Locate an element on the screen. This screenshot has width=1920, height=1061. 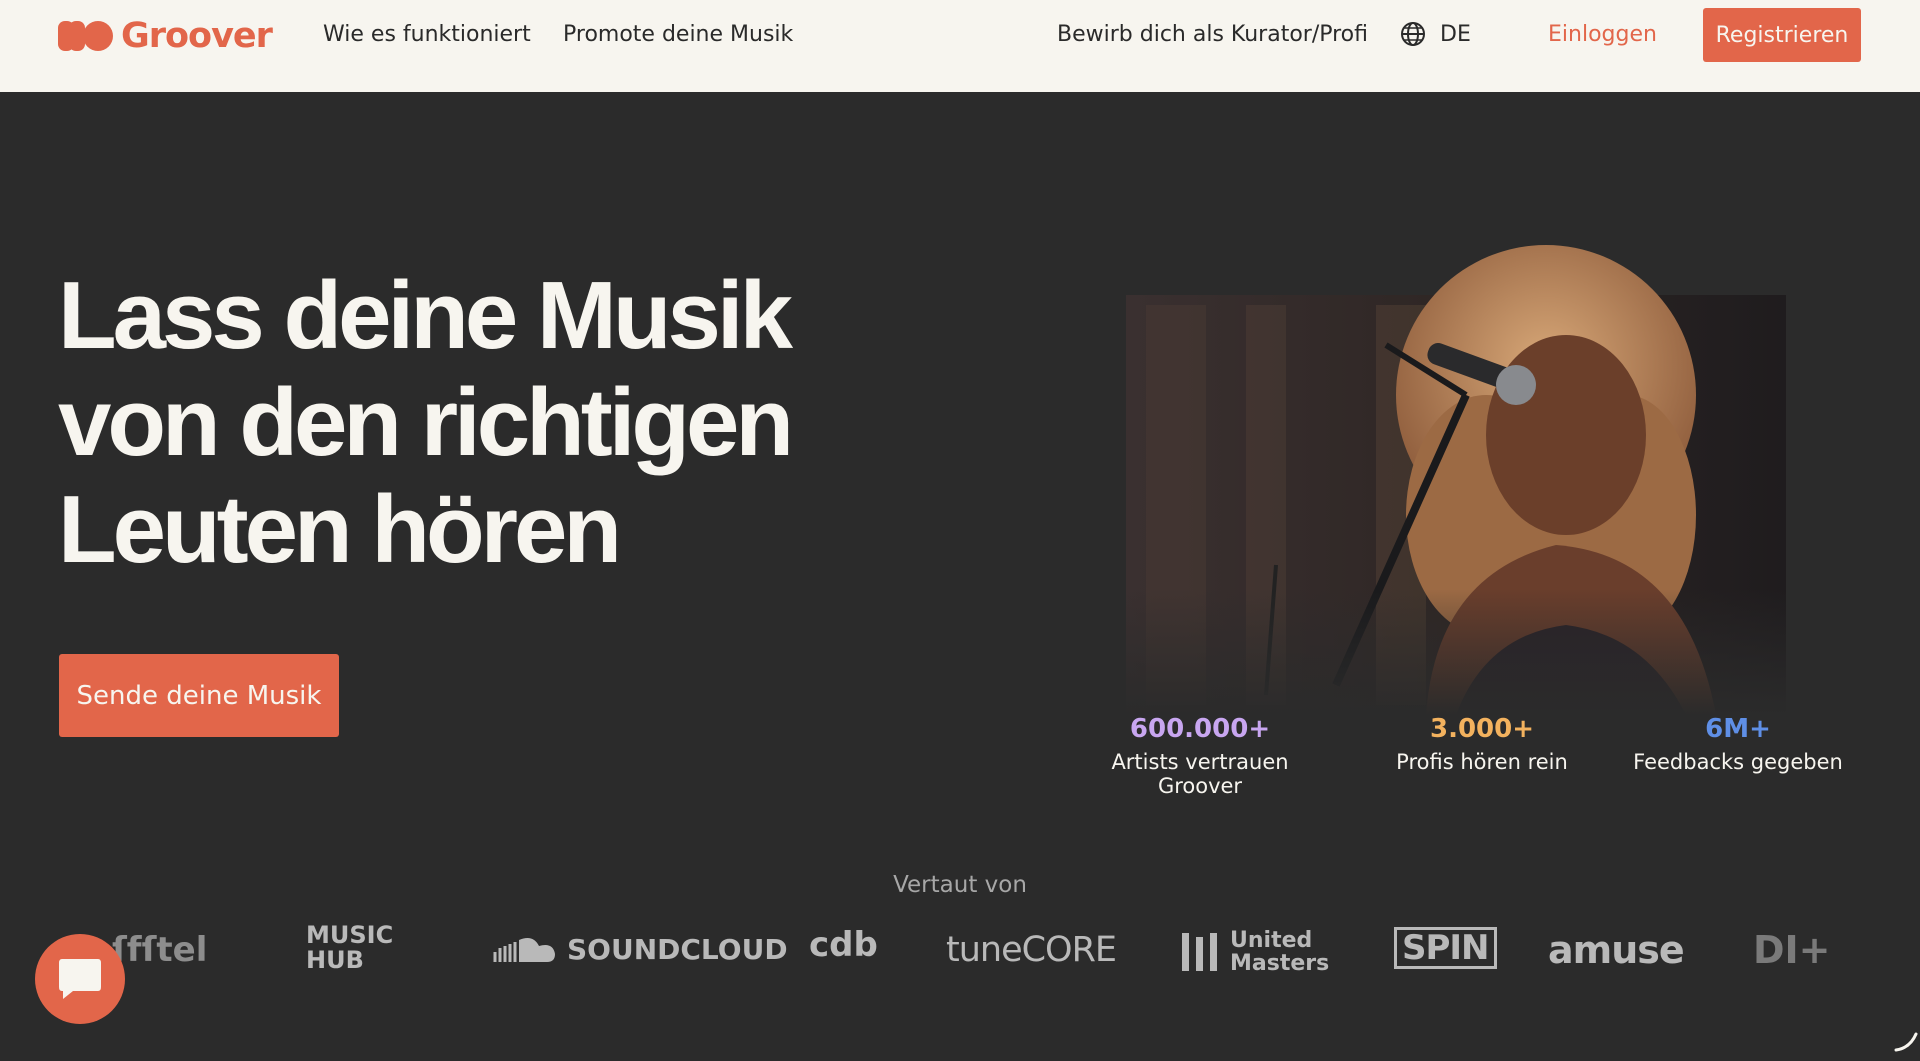
stat-label: Feedbacks gegeben is located at coordinates (1738, 762).